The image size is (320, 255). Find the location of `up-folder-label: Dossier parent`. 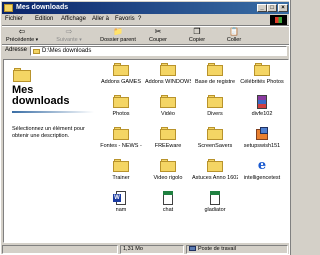

up-folder-label: Dossier parent is located at coordinates (118, 40).